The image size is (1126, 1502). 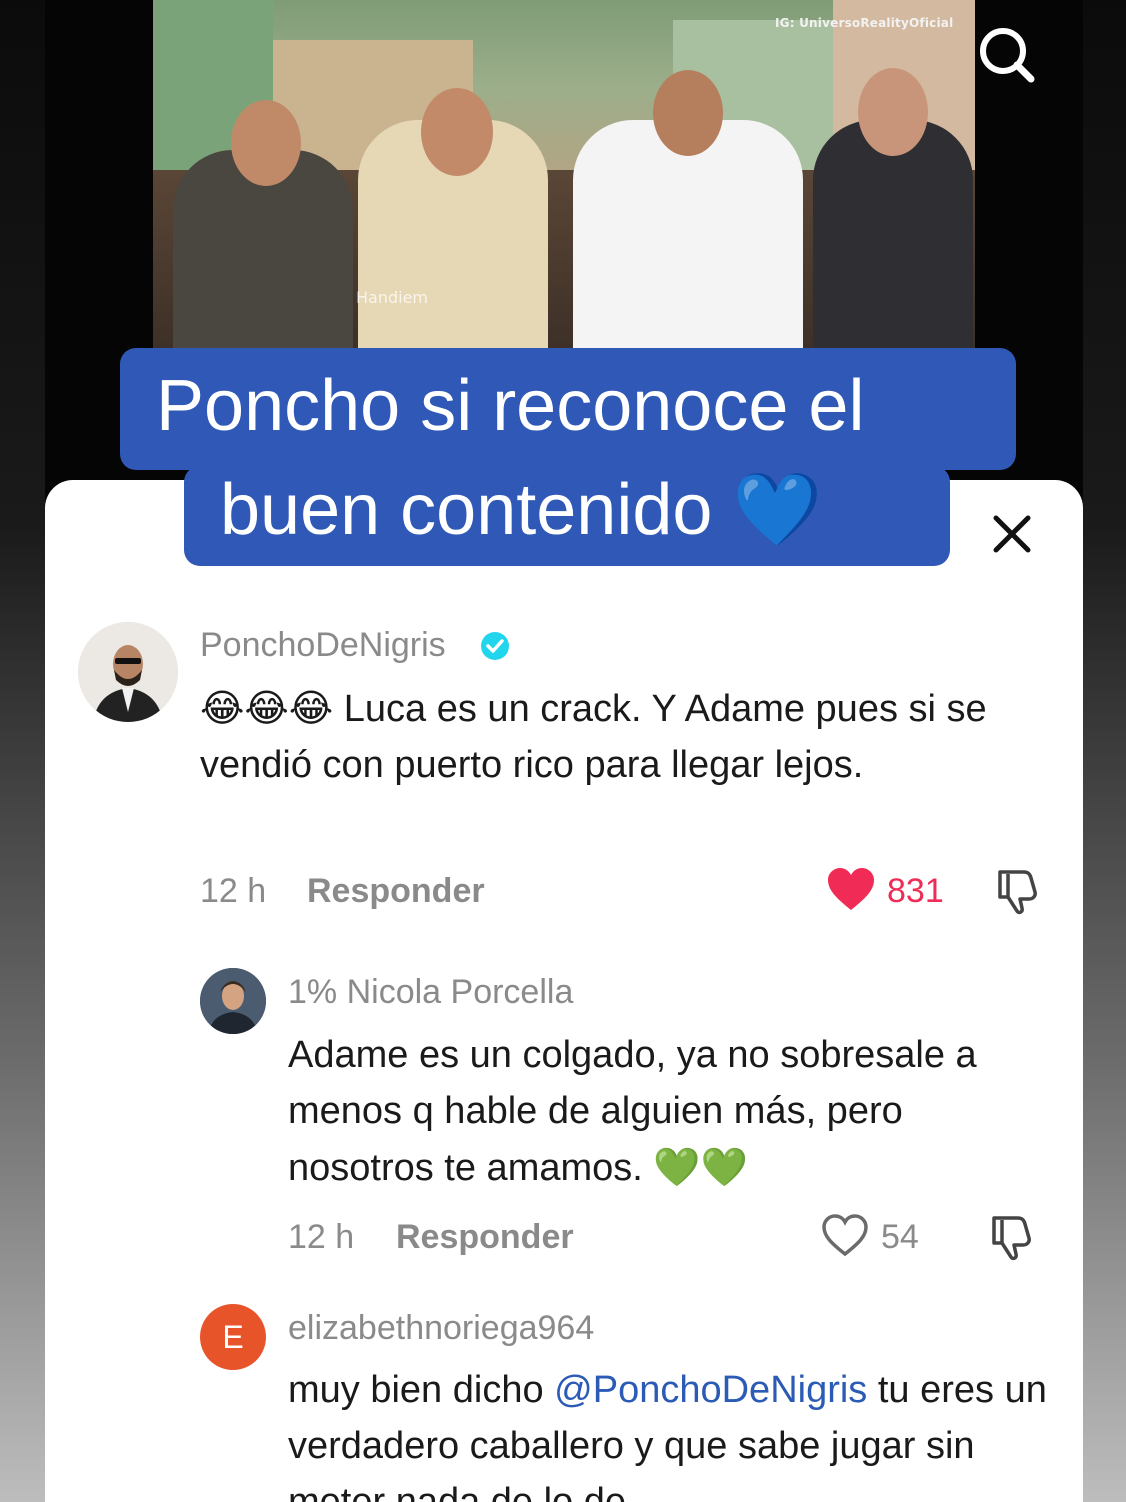 I want to click on like-count: 54, so click(x=900, y=1237).